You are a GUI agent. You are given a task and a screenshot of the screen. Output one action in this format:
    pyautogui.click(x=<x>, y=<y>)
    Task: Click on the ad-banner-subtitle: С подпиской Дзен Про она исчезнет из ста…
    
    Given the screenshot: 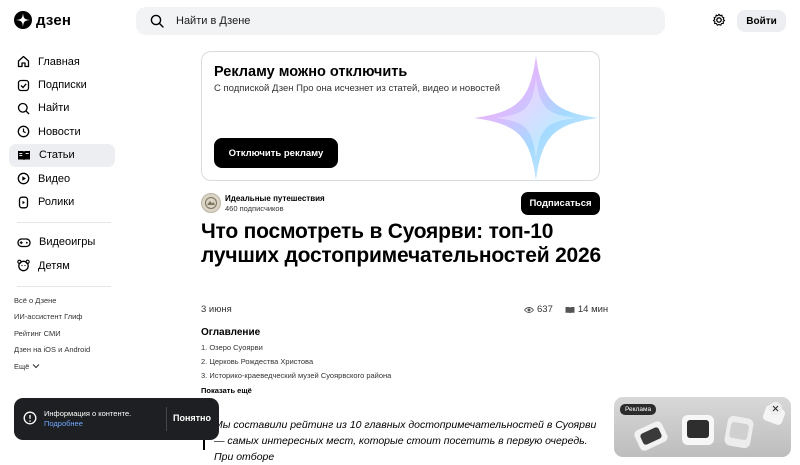 What is the action you would take?
    pyautogui.click(x=357, y=88)
    